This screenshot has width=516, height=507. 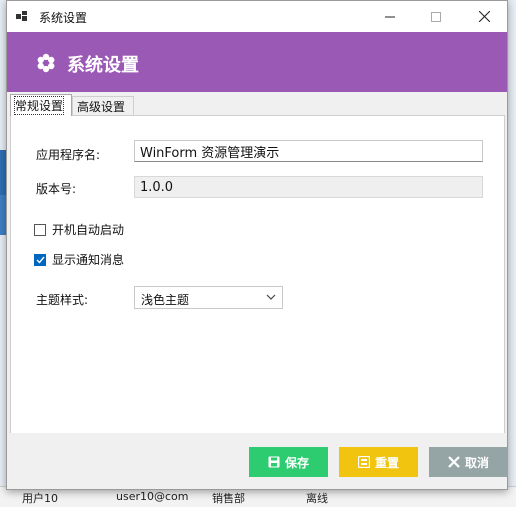 I want to click on theme-select: 浅色主题, so click(x=208, y=297).